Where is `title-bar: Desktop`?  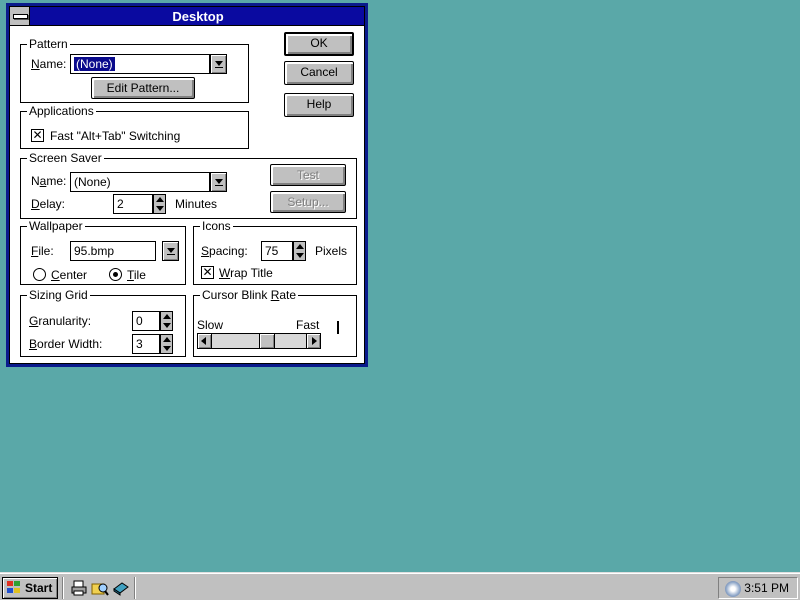
title-bar: Desktop is located at coordinates (187, 16).